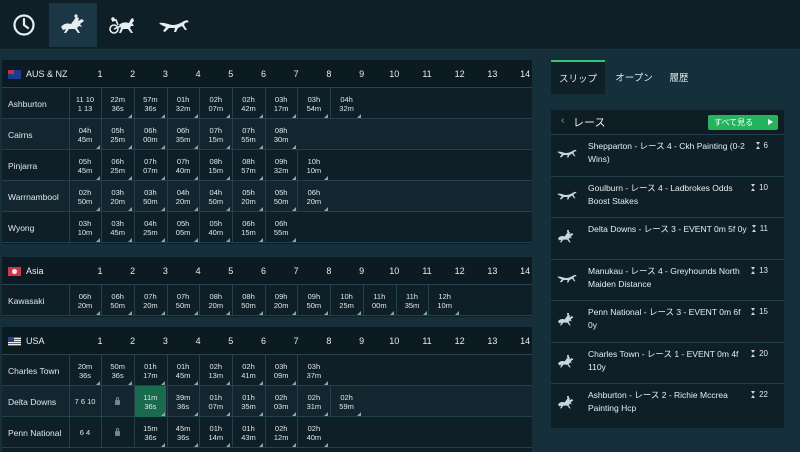 This screenshot has width=800, height=452. Describe the element at coordinates (215, 196) in the screenshot. I see `race-time-cell: 04h 50m` at that location.